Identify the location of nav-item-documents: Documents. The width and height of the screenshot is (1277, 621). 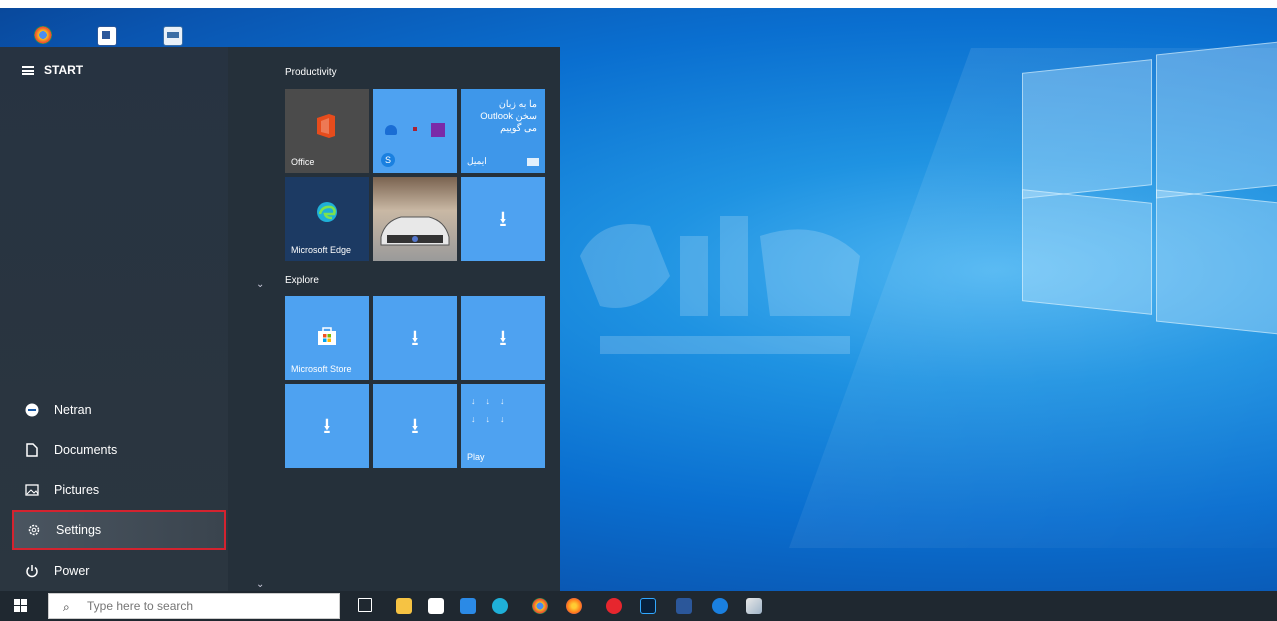
(119, 450).